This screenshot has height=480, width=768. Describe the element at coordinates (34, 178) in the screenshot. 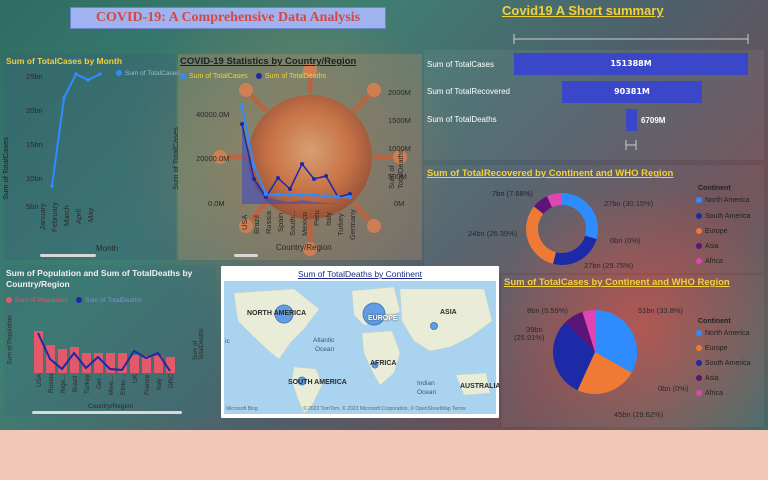

I see `month-ytick-3: 10bn` at that location.